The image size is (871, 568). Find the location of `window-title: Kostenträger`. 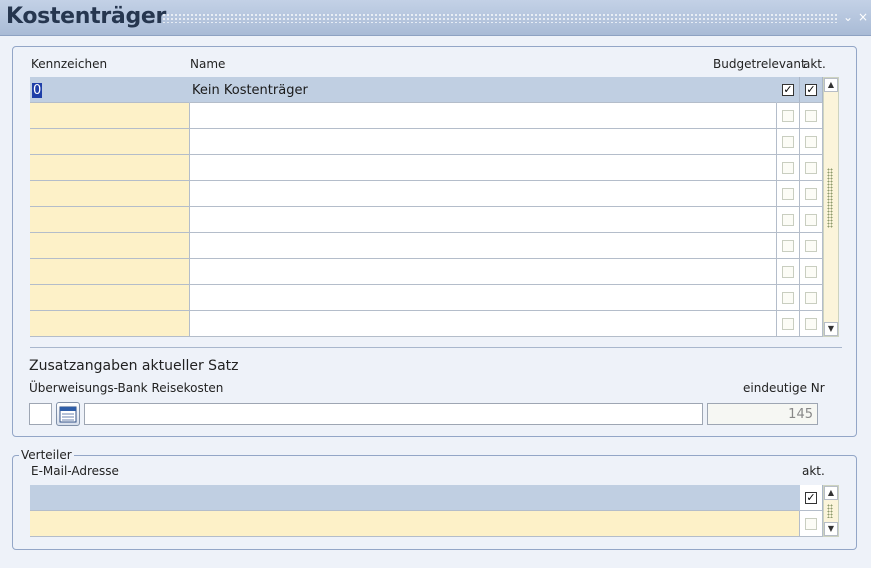

window-title: Kostenträger is located at coordinates (86, 16).